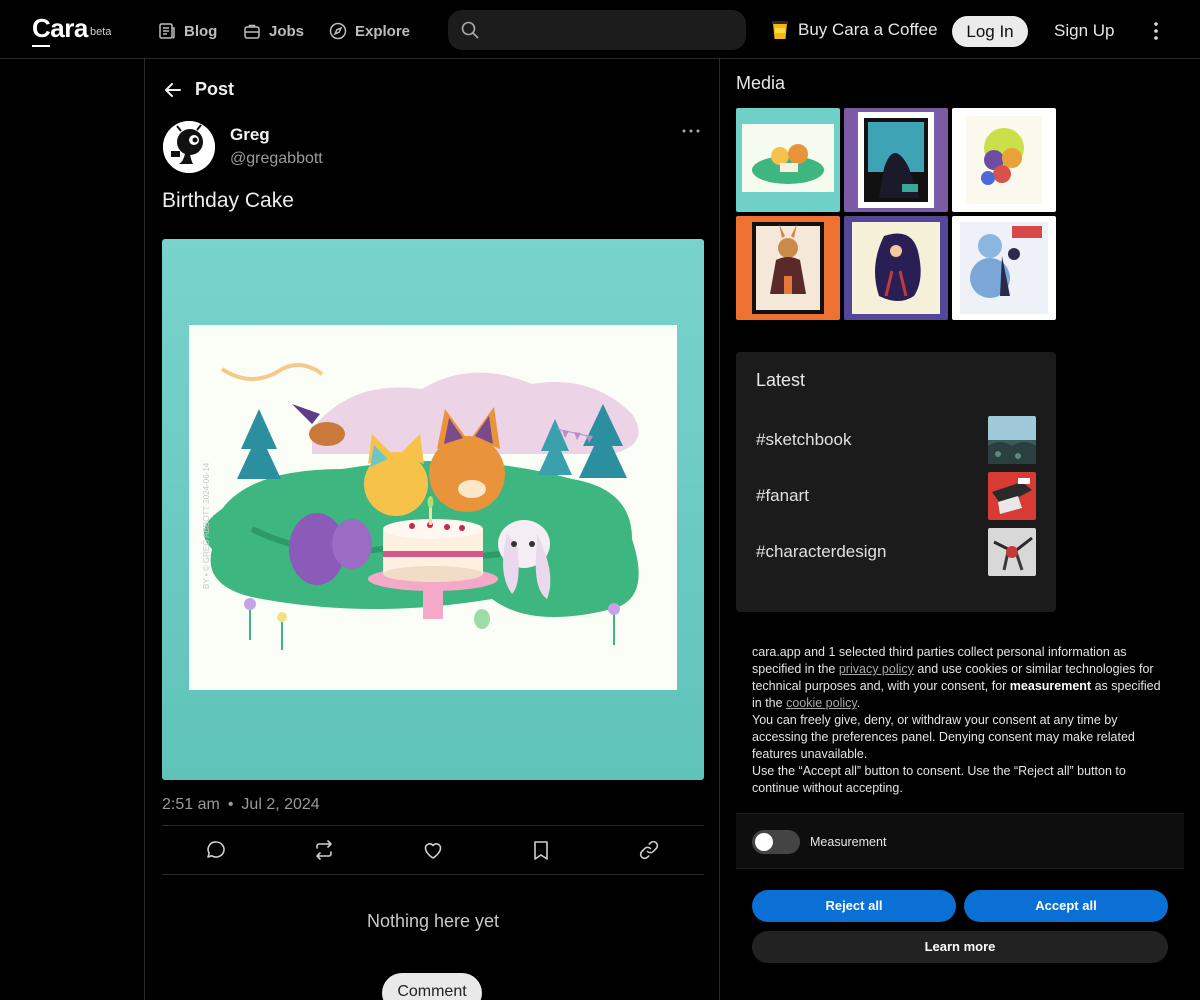  I want to click on consent-measurement-bold: measurement, so click(1050, 686).